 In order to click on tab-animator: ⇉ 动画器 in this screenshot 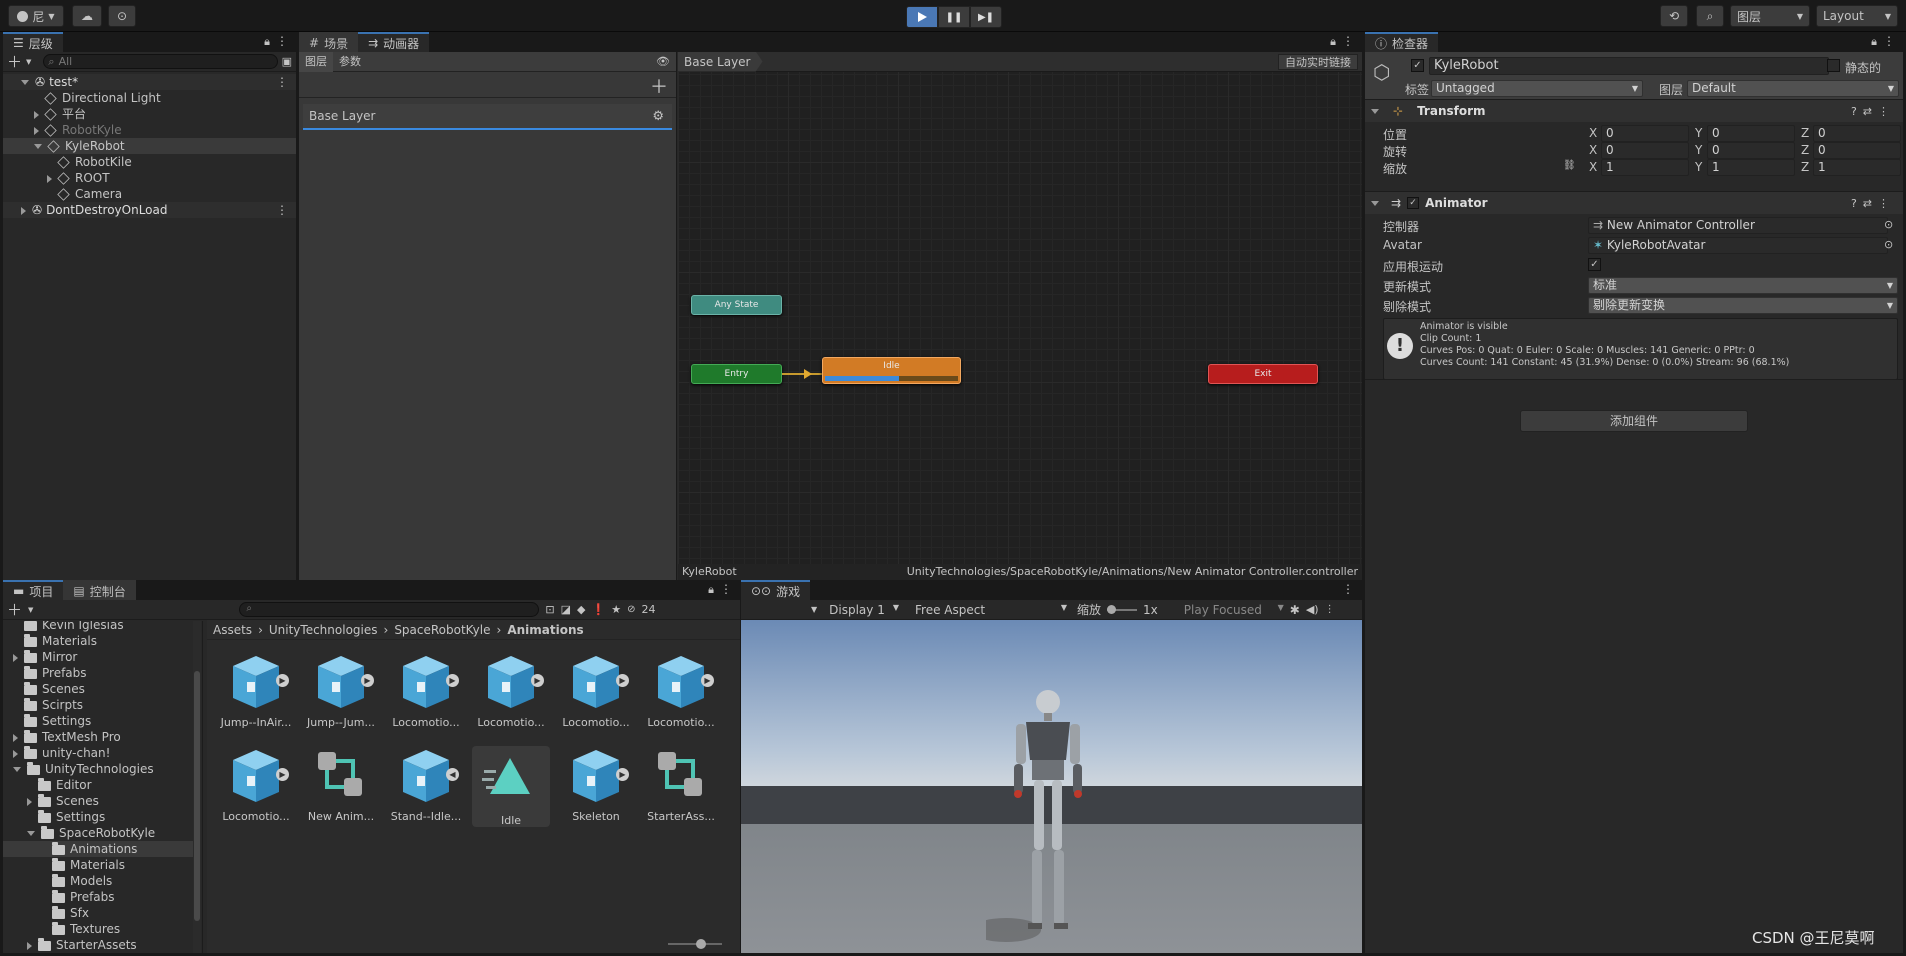, I will do `click(394, 42)`.